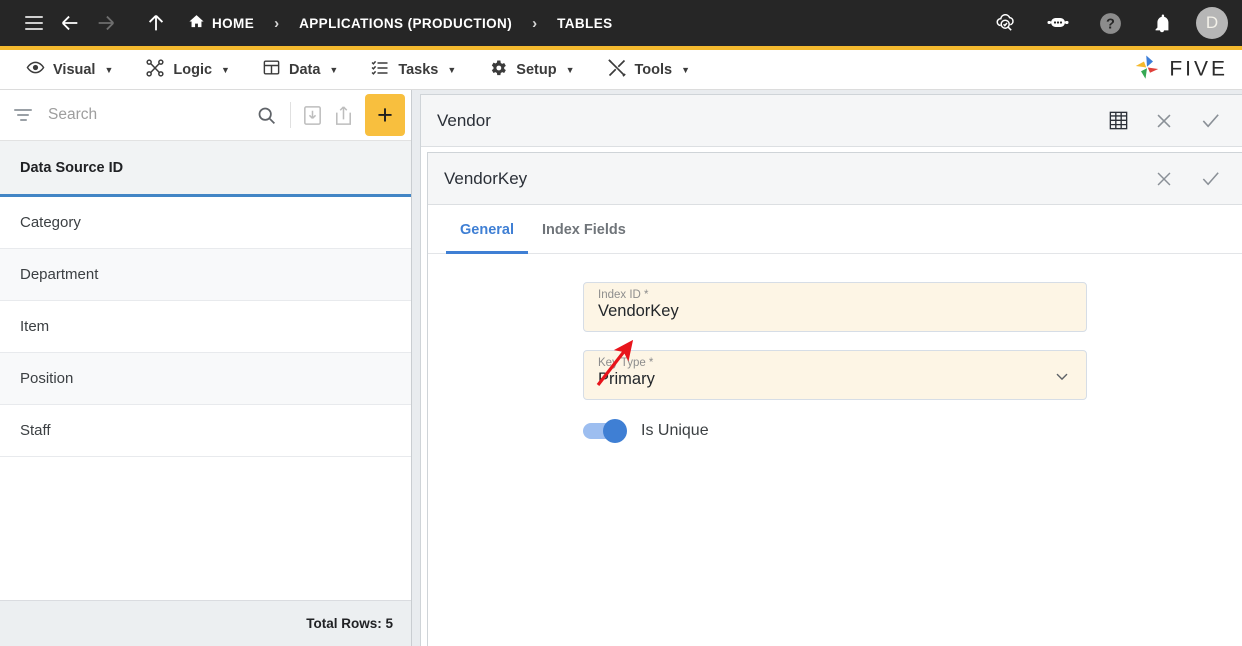 This screenshot has width=1242, height=646. Describe the element at coordinates (835, 431) in the screenshot. I see `is-unique-row: Is Unique` at that location.